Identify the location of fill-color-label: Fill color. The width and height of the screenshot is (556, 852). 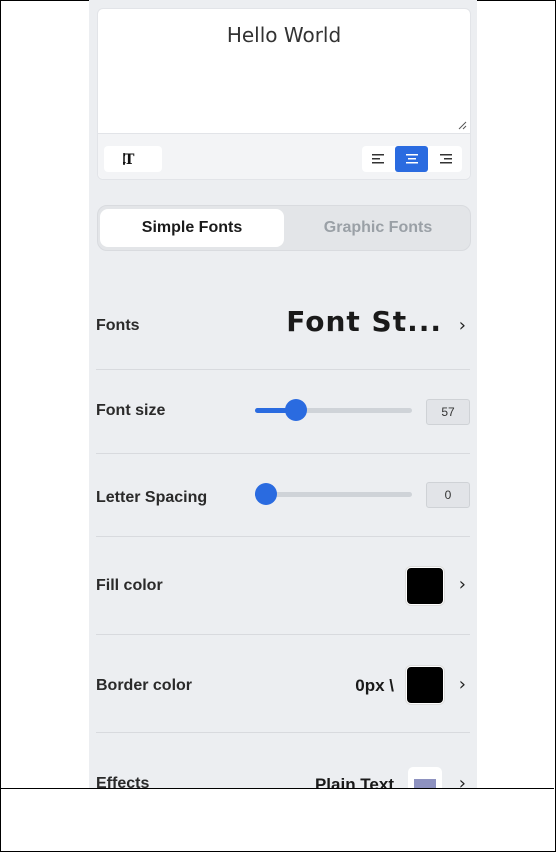
(129, 585).